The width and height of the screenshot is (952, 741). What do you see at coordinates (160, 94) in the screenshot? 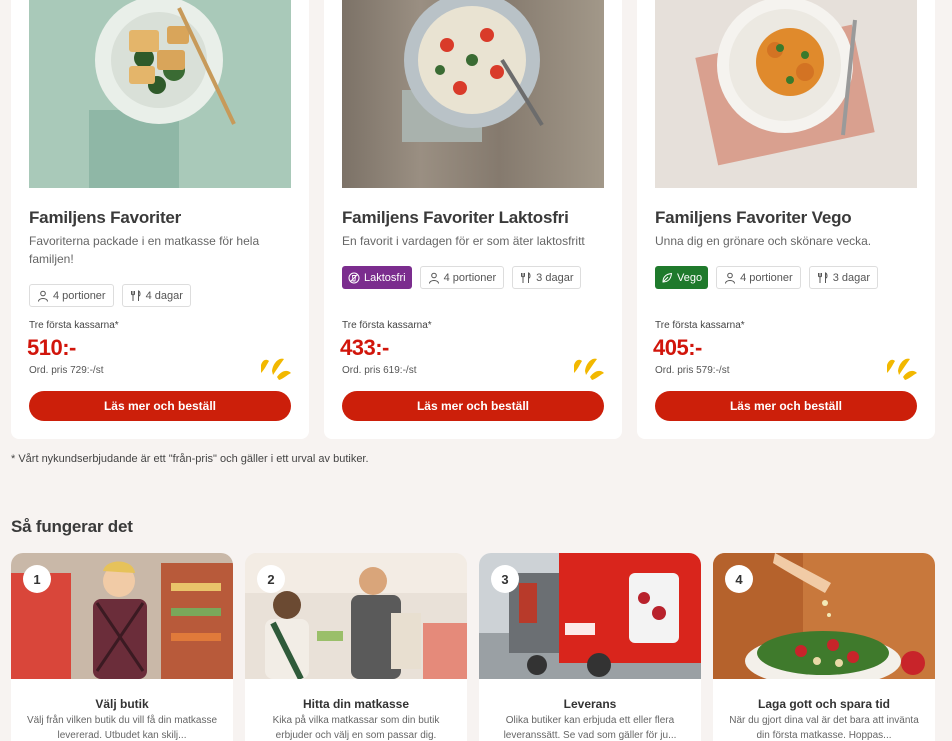
I see `bag-image-fish-dish` at bounding box center [160, 94].